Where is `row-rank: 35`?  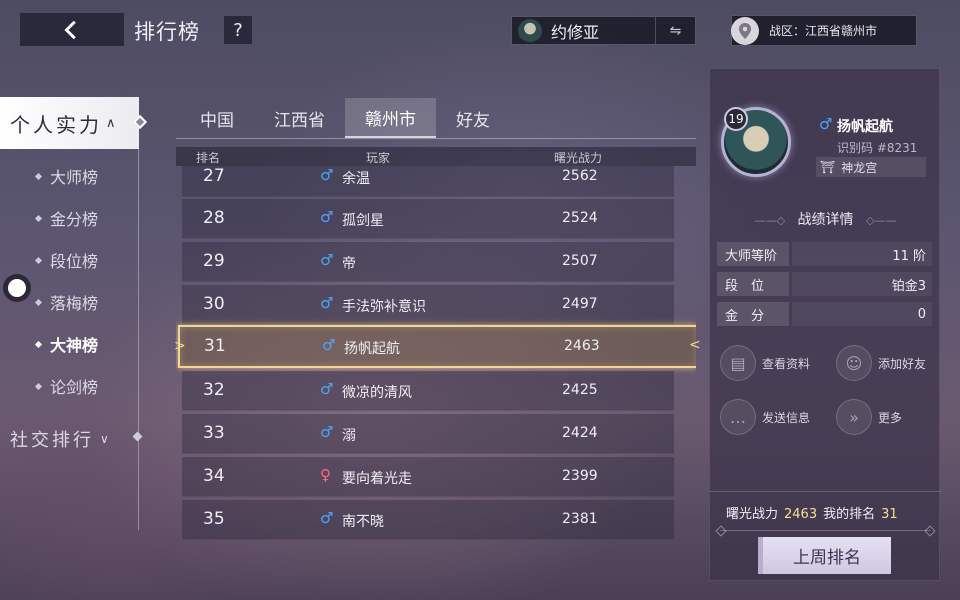 row-rank: 35 is located at coordinates (214, 519).